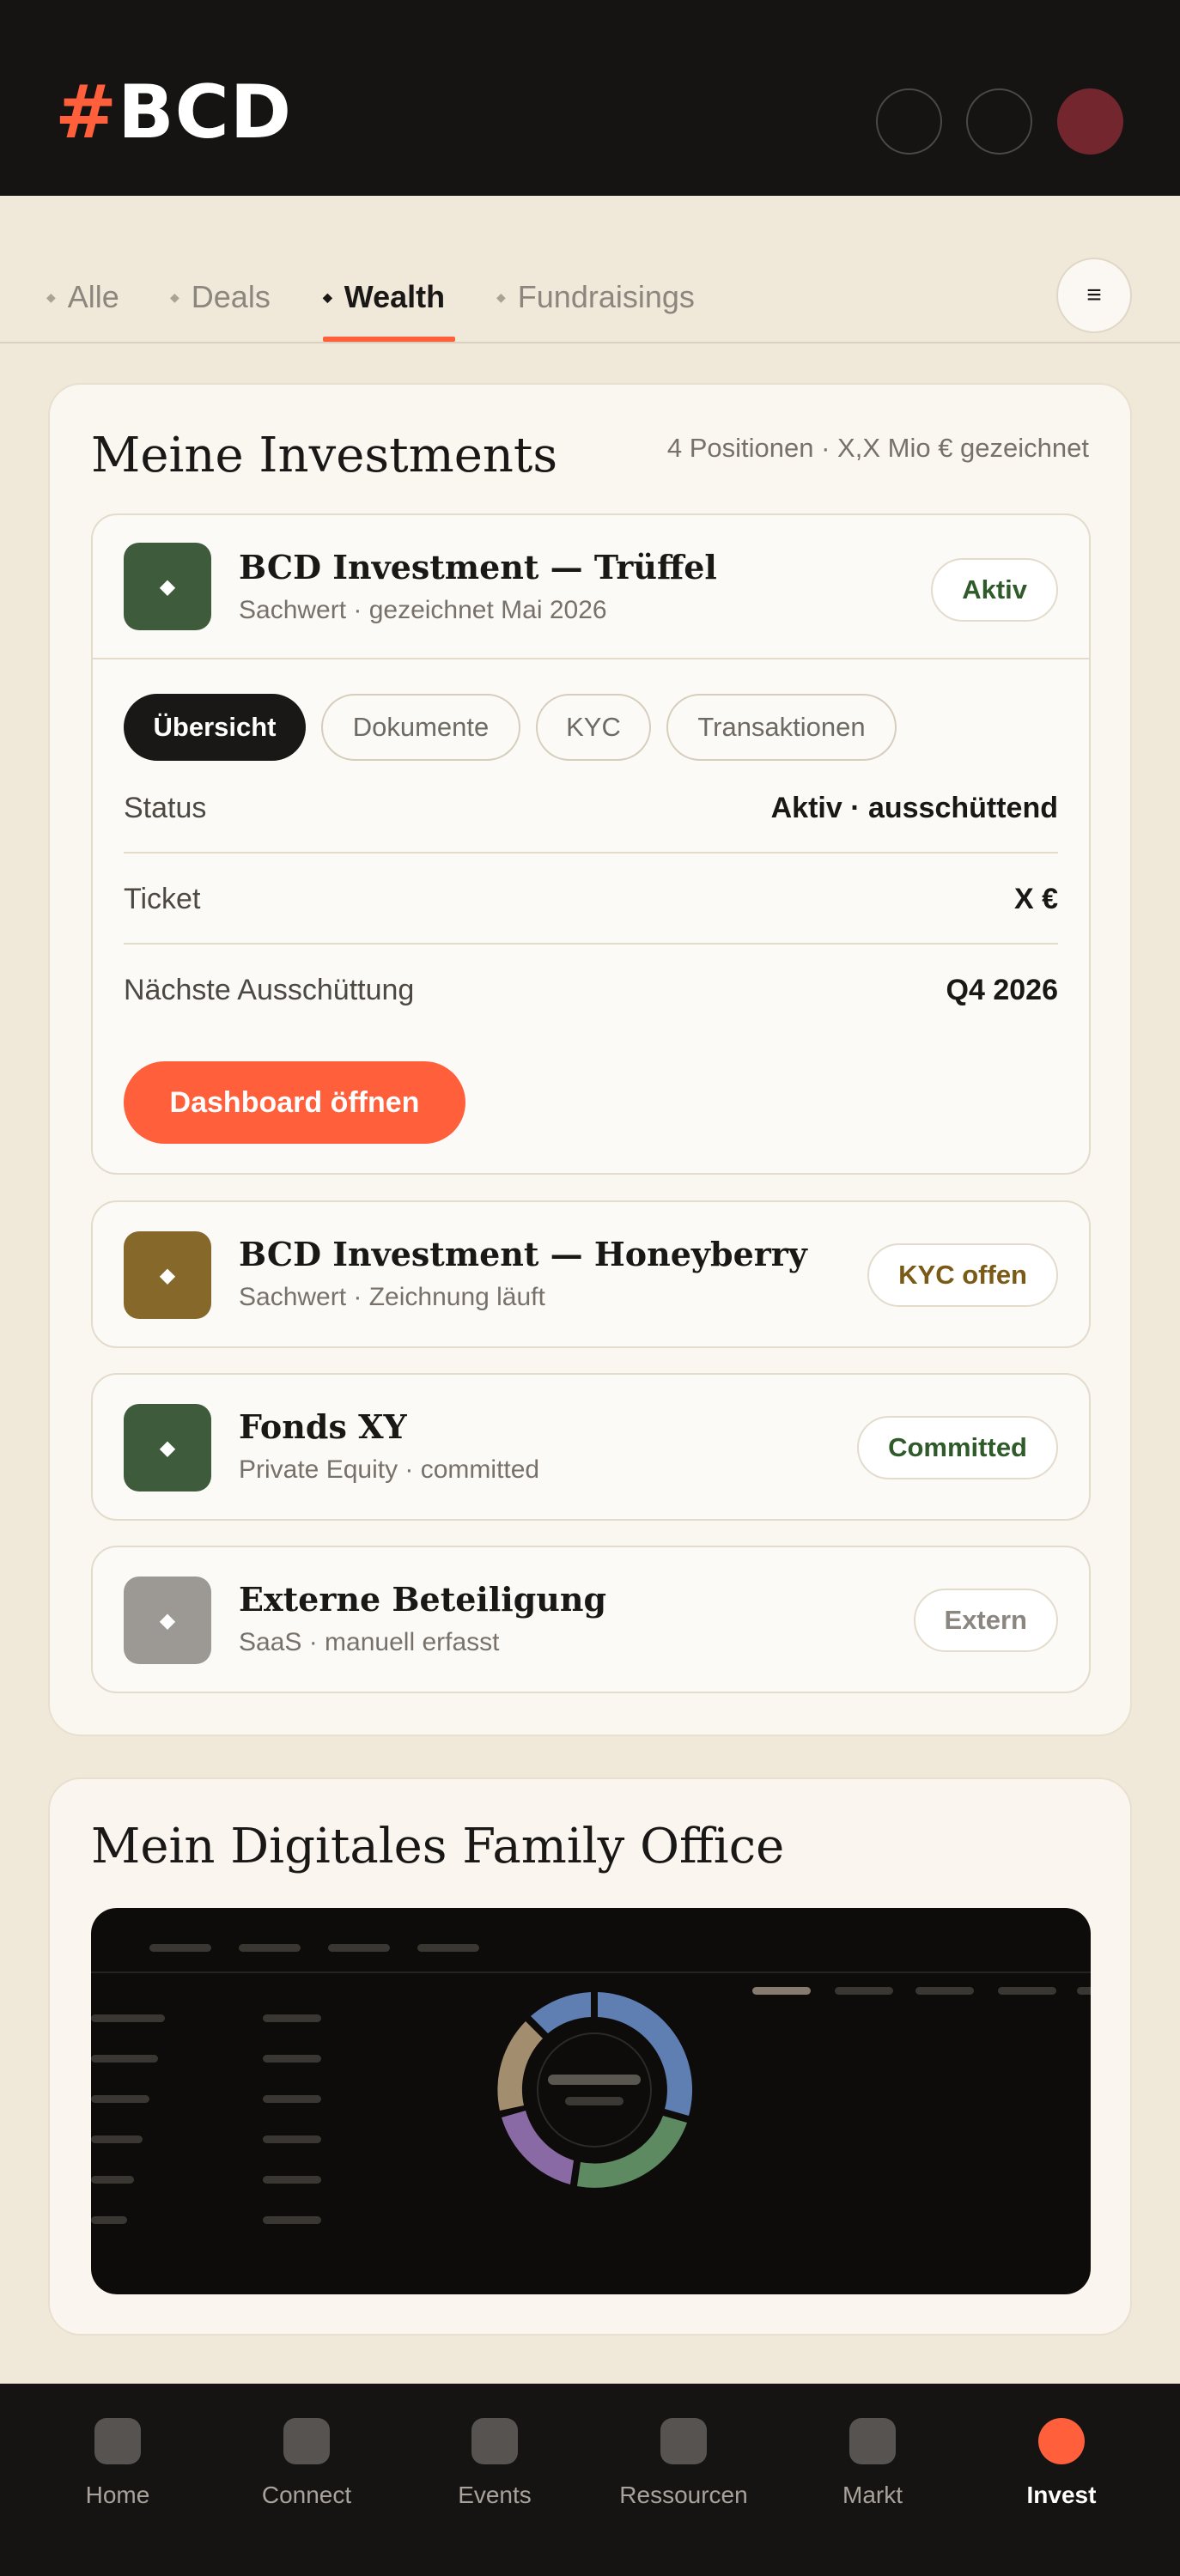  I want to click on open-dashboard-button: Dashboard öffnen, so click(294, 1102).